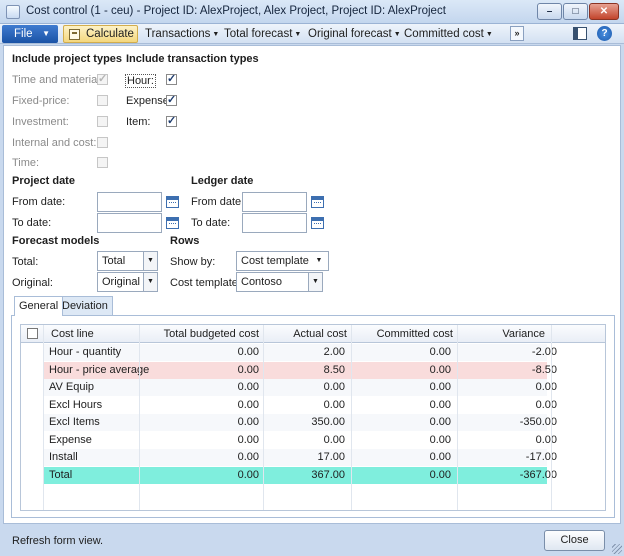 Image resolution: width=624 pixels, height=556 pixels. I want to click on close-button: Close, so click(574, 540).